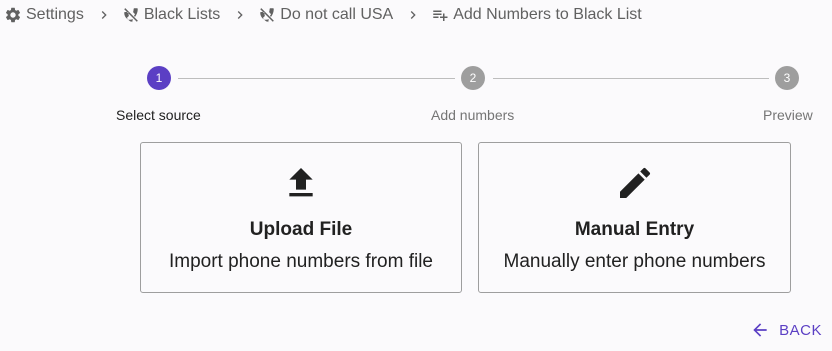  What do you see at coordinates (440, 15) in the screenshot?
I see `playlist-add-icon` at bounding box center [440, 15].